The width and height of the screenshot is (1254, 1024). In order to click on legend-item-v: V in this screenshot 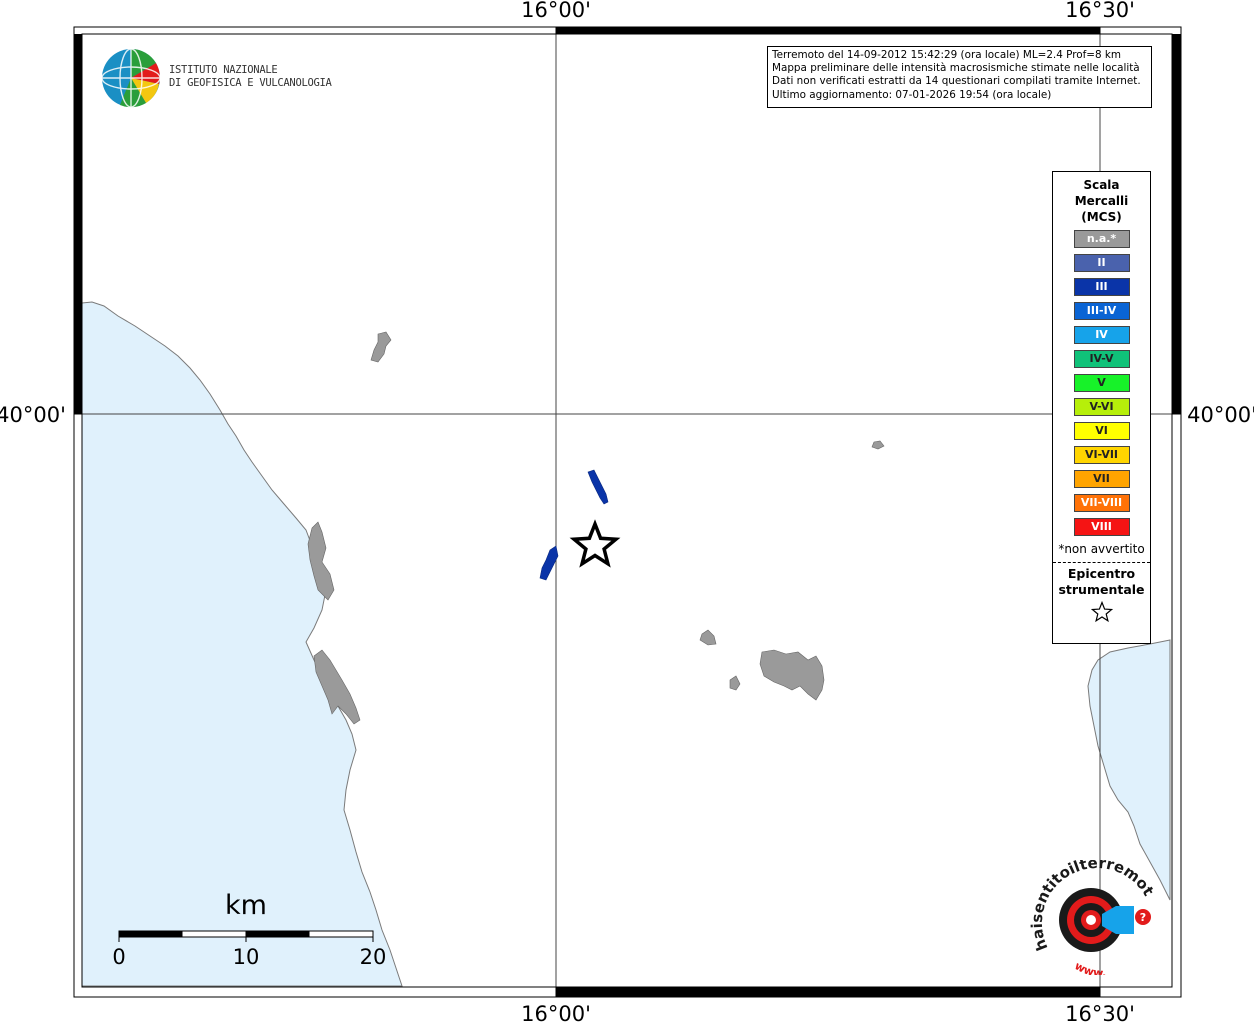, I will do `click(1101, 383)`.